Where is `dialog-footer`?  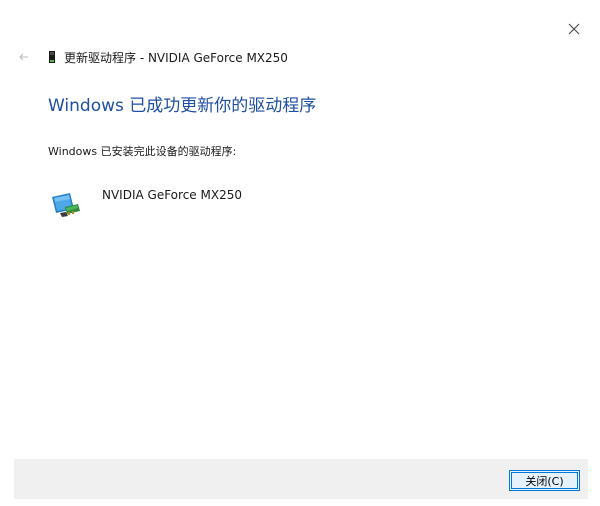
dialog-footer is located at coordinates (301, 479).